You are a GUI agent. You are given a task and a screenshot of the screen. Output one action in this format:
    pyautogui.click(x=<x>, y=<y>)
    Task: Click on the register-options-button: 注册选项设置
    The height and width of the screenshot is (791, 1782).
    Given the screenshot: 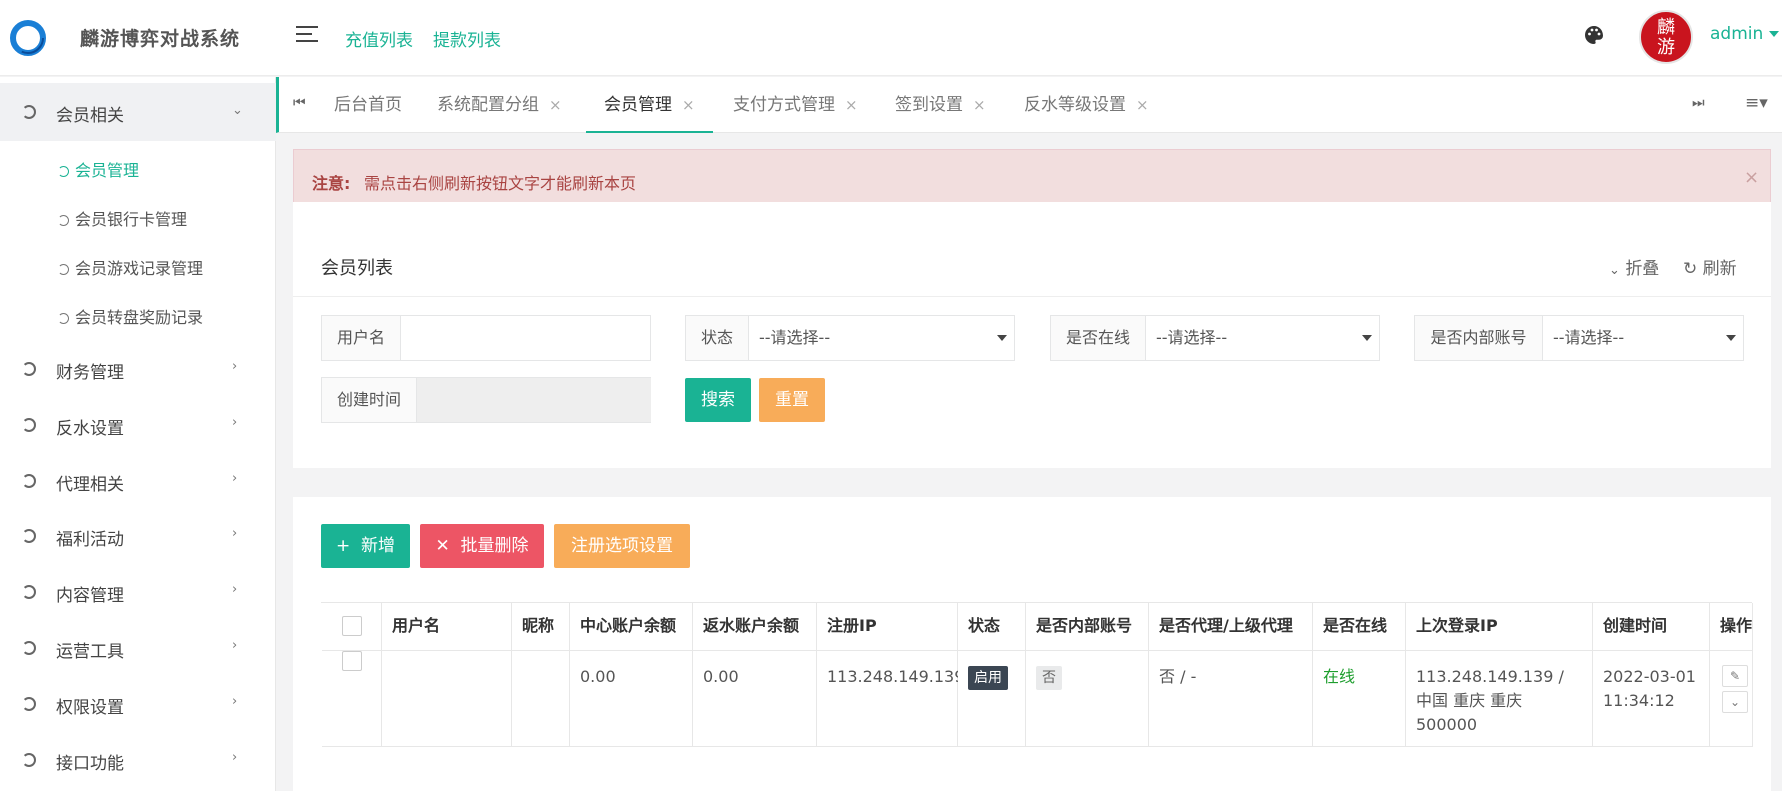 What is the action you would take?
    pyautogui.click(x=622, y=546)
    